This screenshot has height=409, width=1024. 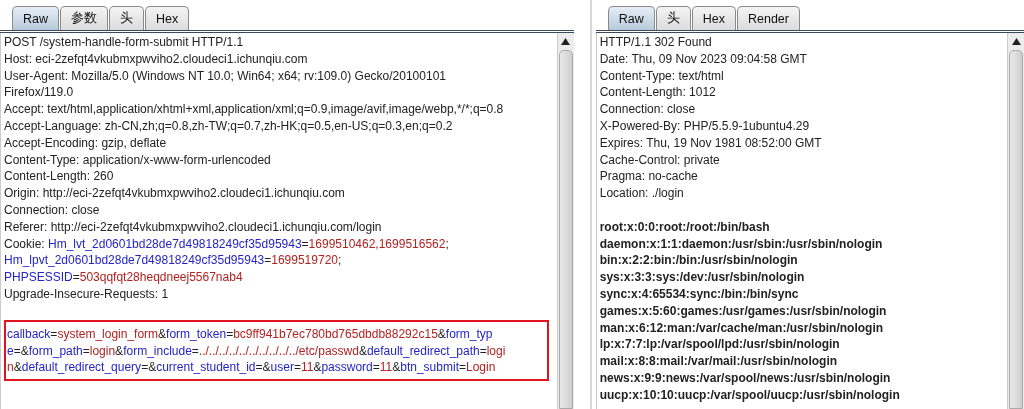 What do you see at coordinates (662, 76) in the screenshot?
I see `response-header-line: Content-Type: text/html` at bounding box center [662, 76].